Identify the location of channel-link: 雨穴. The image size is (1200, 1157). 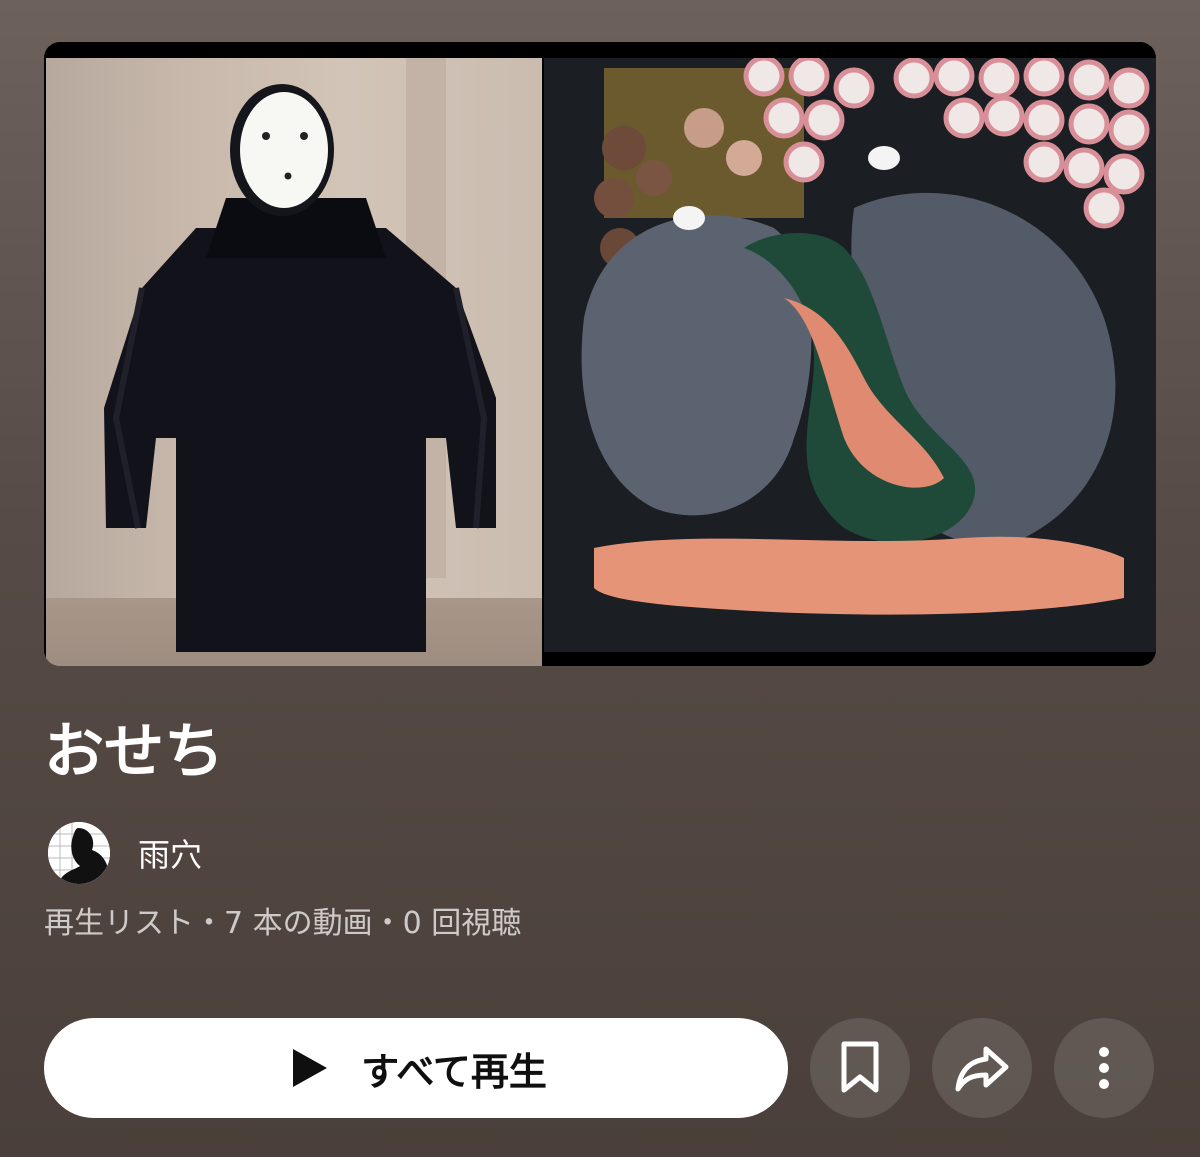
(125, 853).